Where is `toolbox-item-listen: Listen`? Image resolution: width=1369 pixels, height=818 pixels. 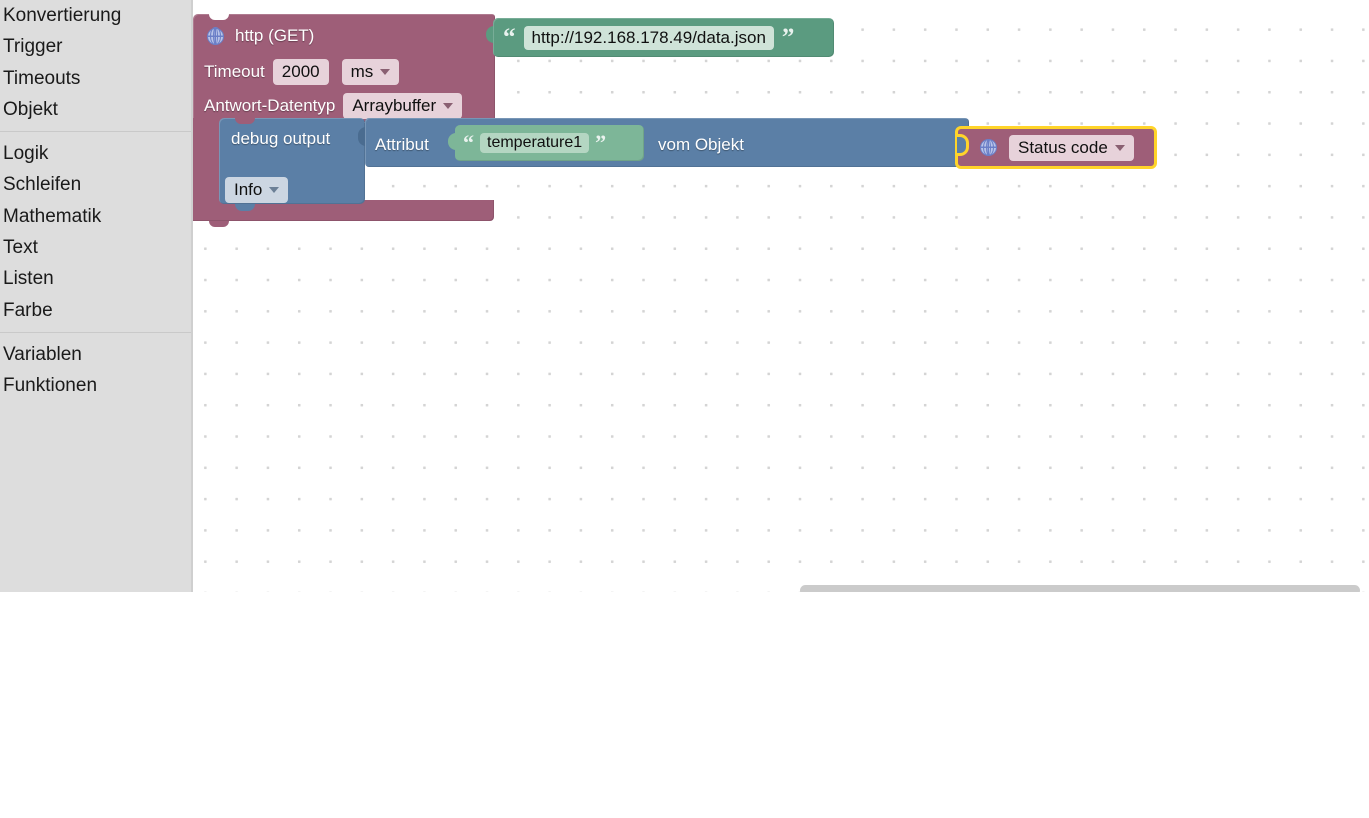 toolbox-item-listen: Listen is located at coordinates (95, 278).